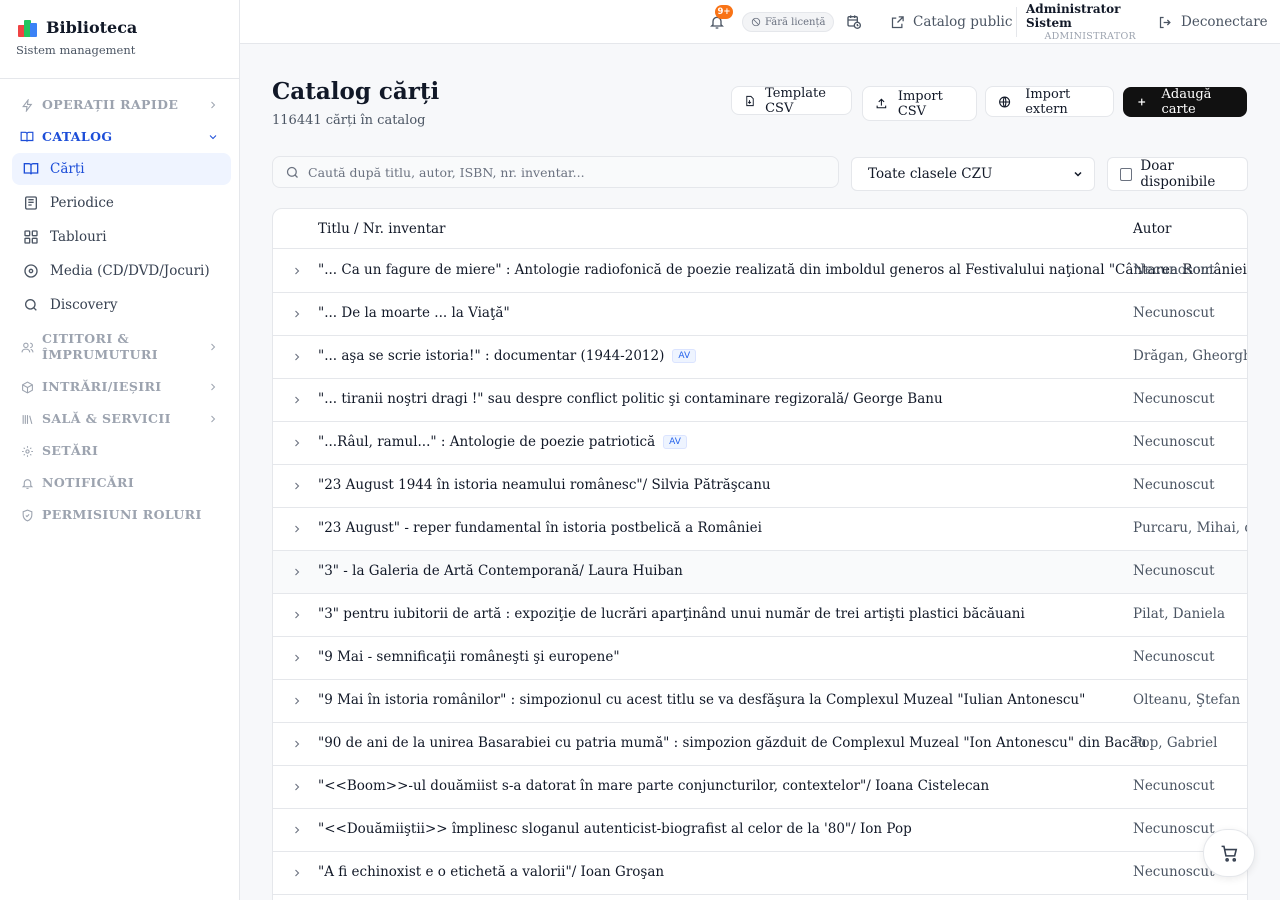 The image size is (1280, 900). Describe the element at coordinates (27, 137) in the screenshot. I see `book-open-icon` at that location.